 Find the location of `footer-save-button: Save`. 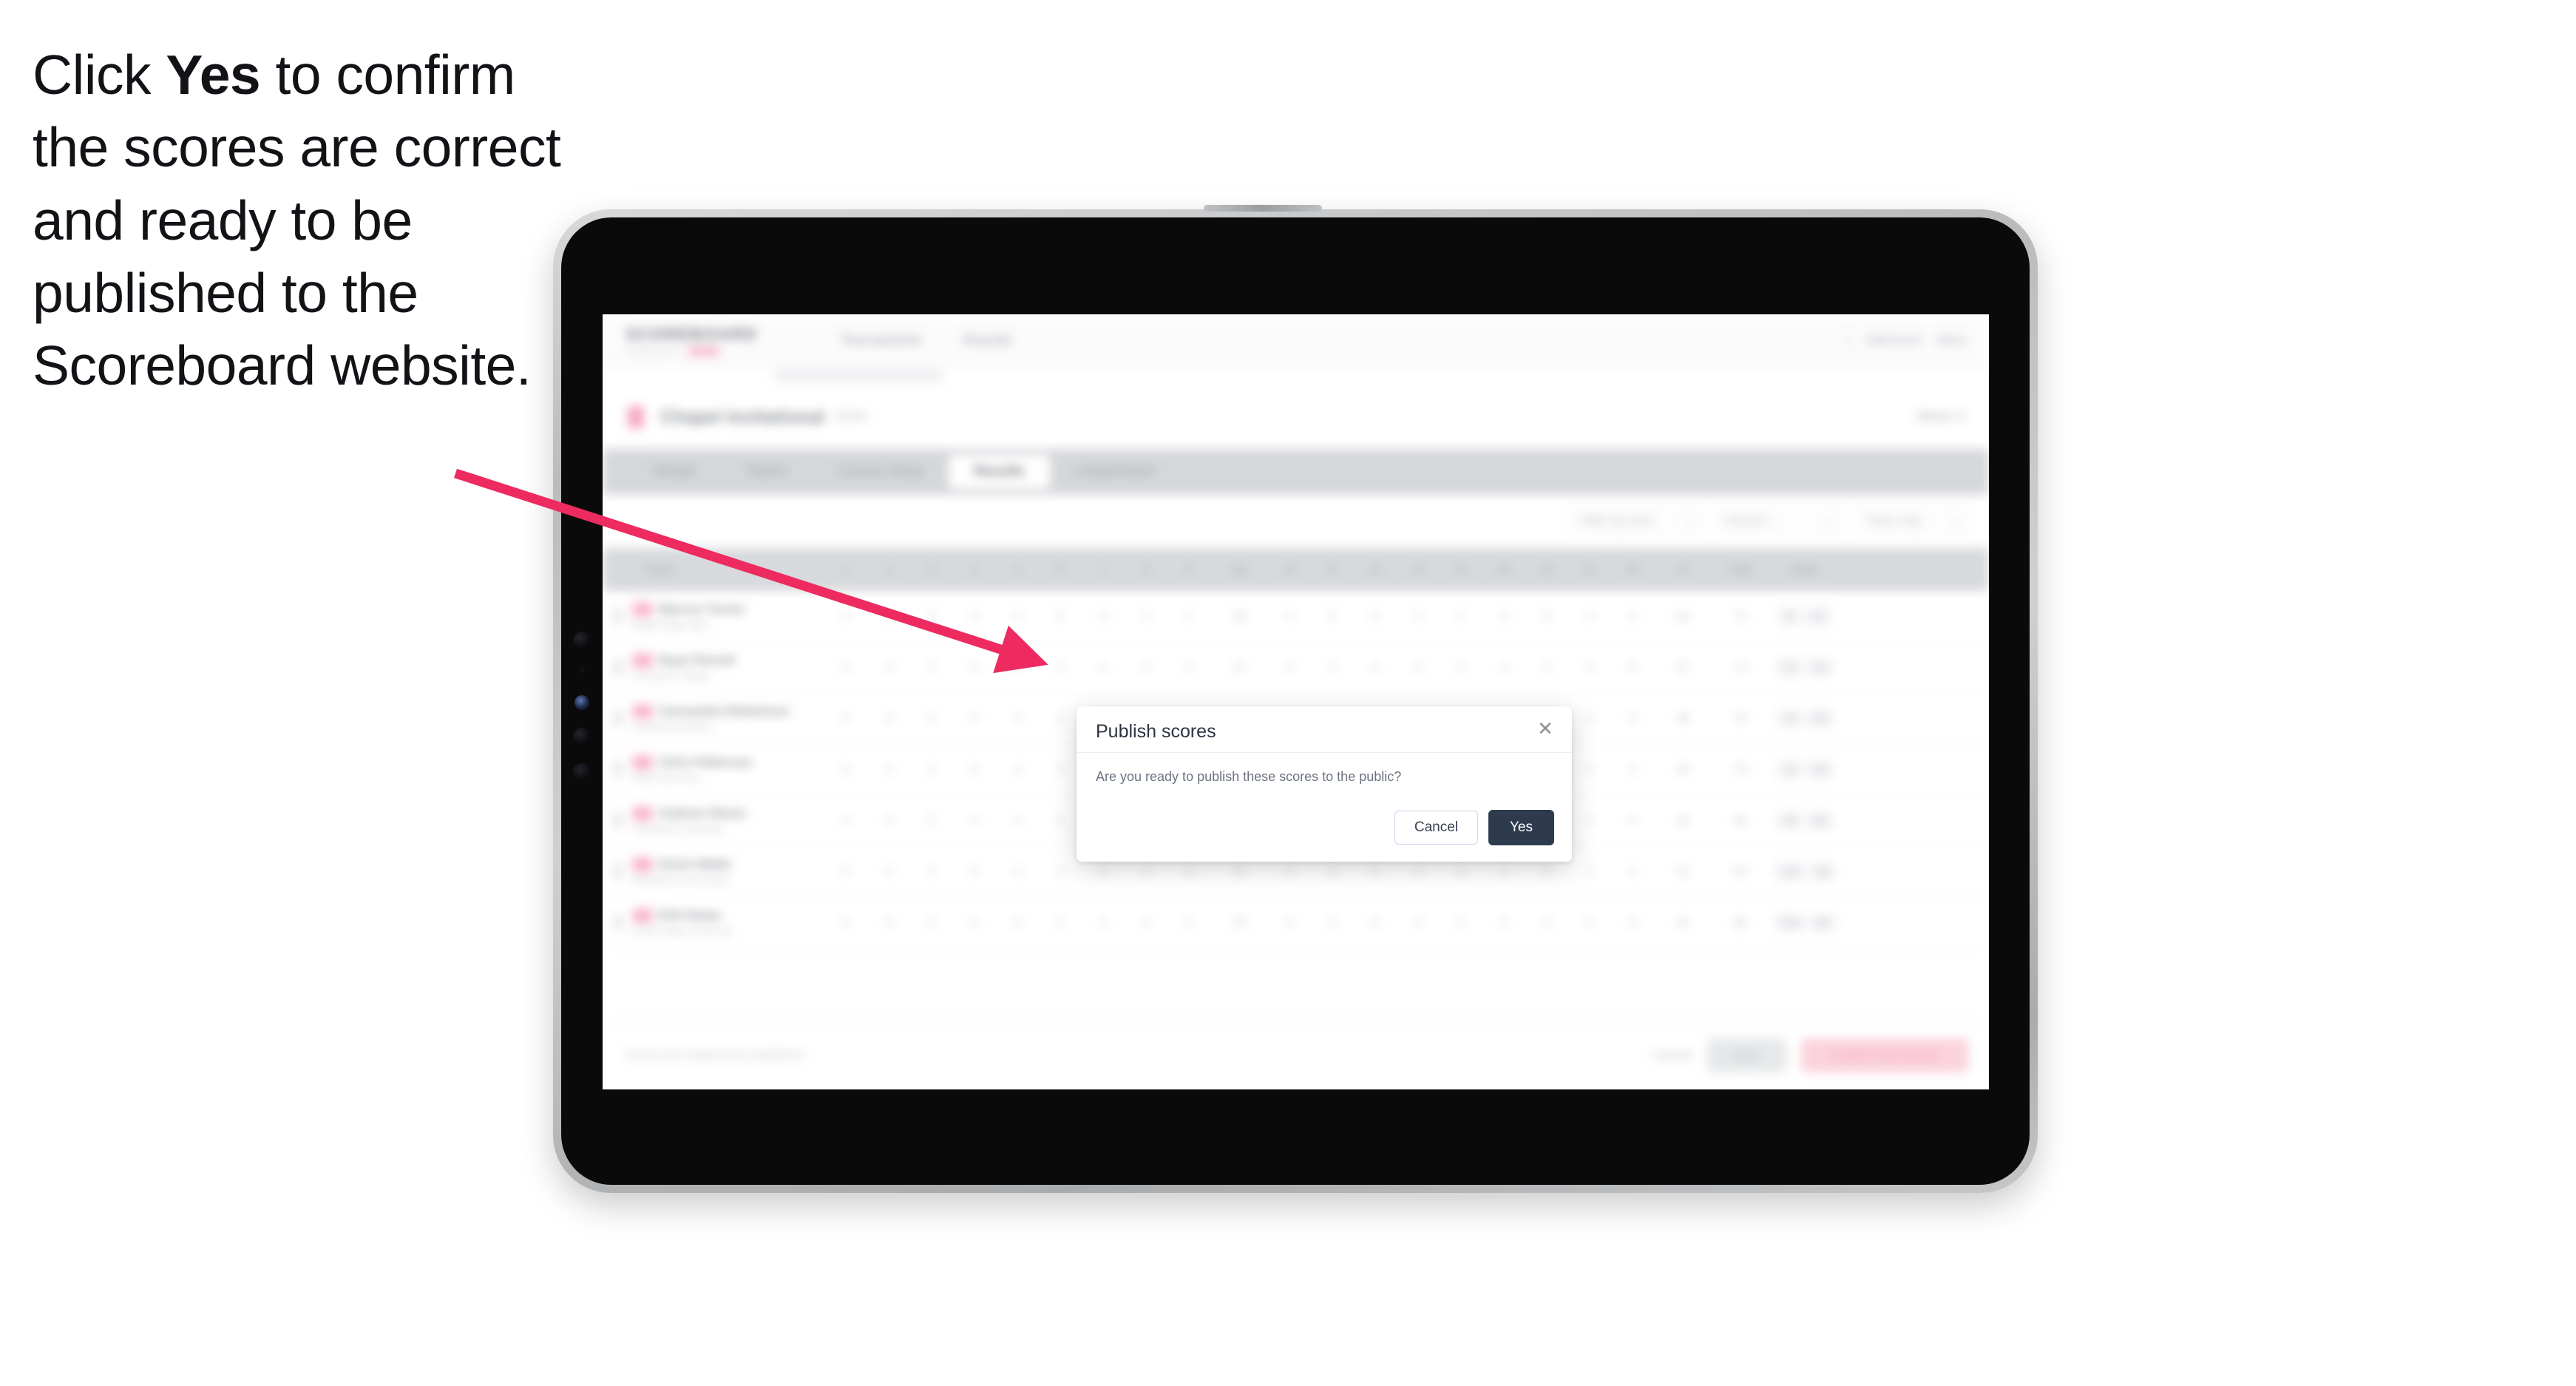

footer-save-button: Save is located at coordinates (1746, 1055).